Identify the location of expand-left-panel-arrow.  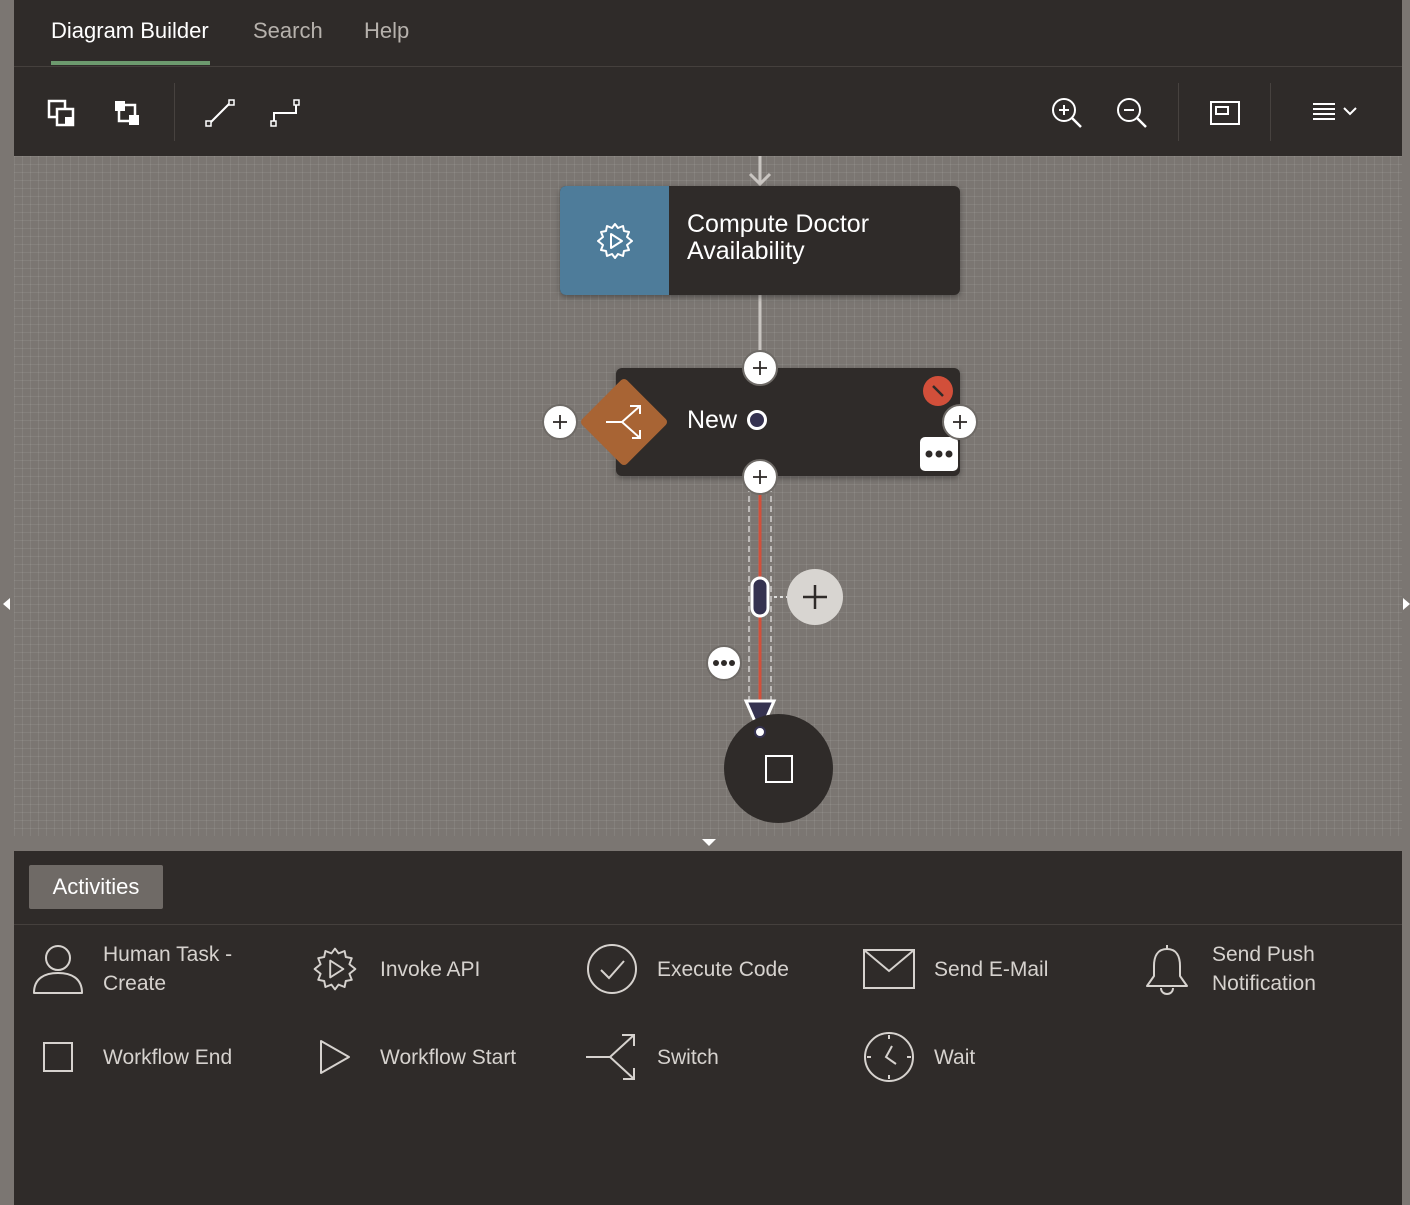
(6, 604).